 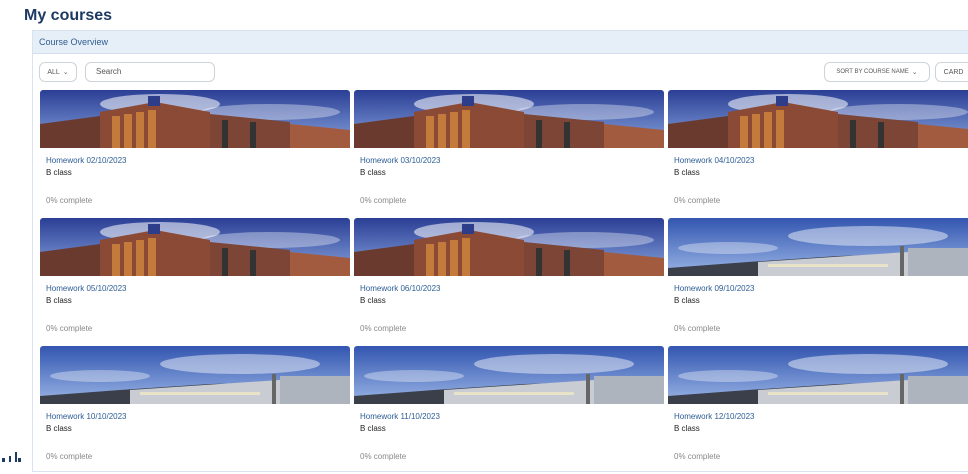 What do you see at coordinates (509, 154) in the screenshot?
I see `course-card: Homework 03/10/2023 B class 0% complete` at bounding box center [509, 154].